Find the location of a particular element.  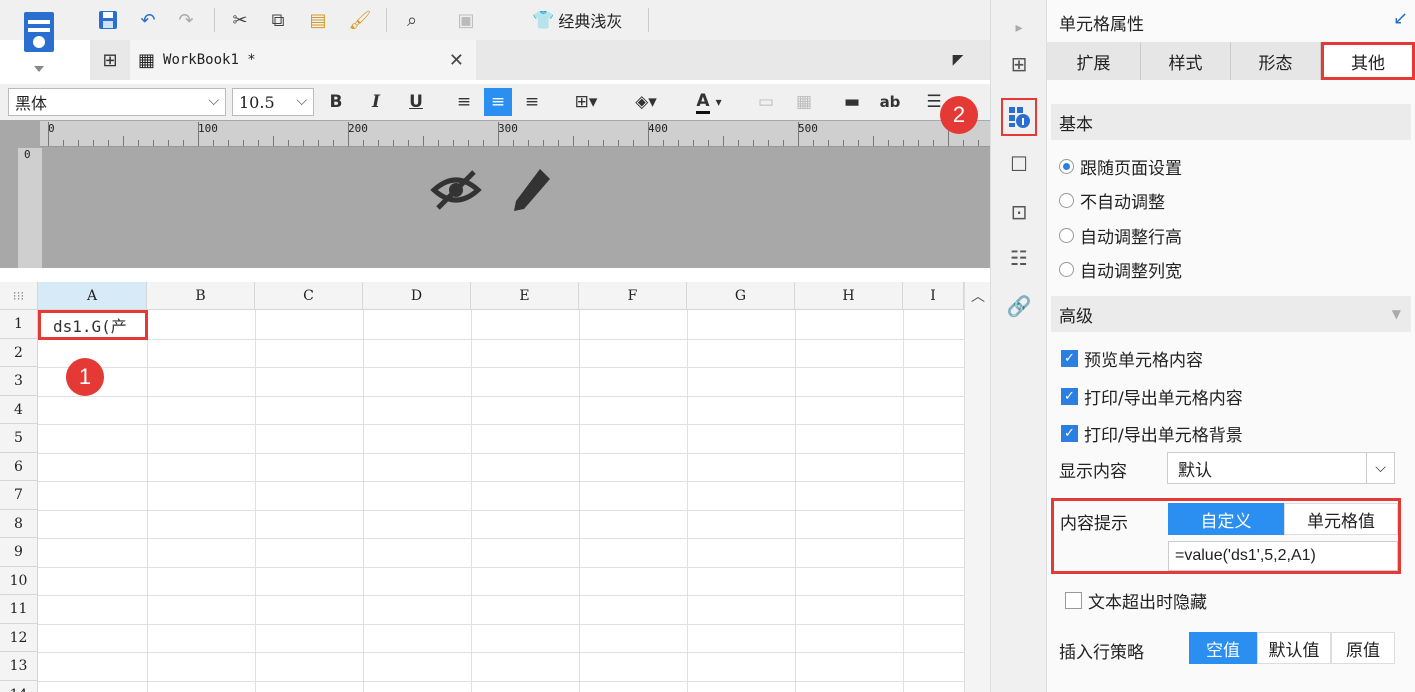

cell-expand-icon: ⊞ is located at coordinates (1019, 64).